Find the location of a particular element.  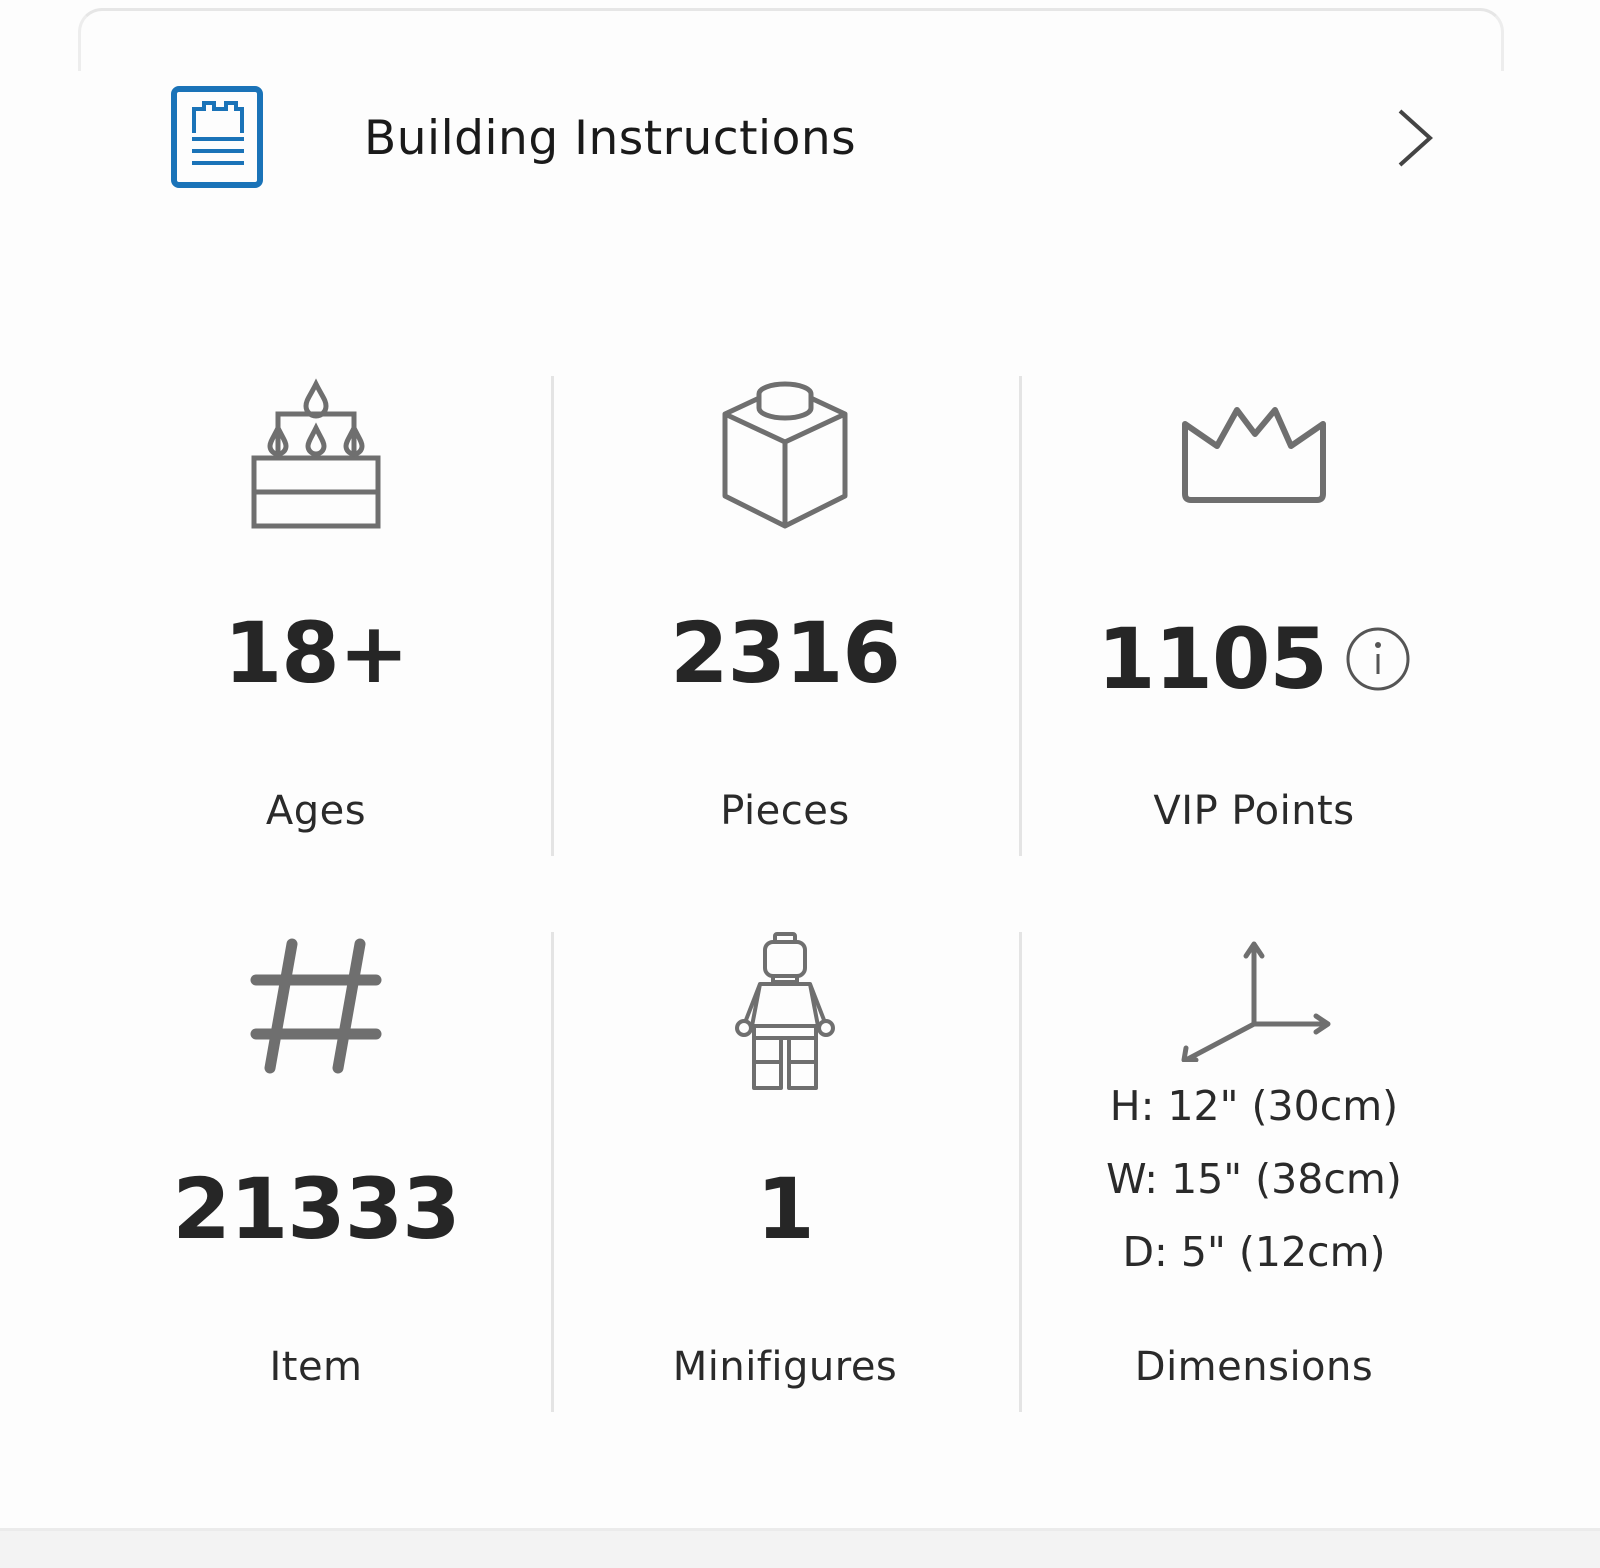

minifigure-icon is located at coordinates (785, 1011).